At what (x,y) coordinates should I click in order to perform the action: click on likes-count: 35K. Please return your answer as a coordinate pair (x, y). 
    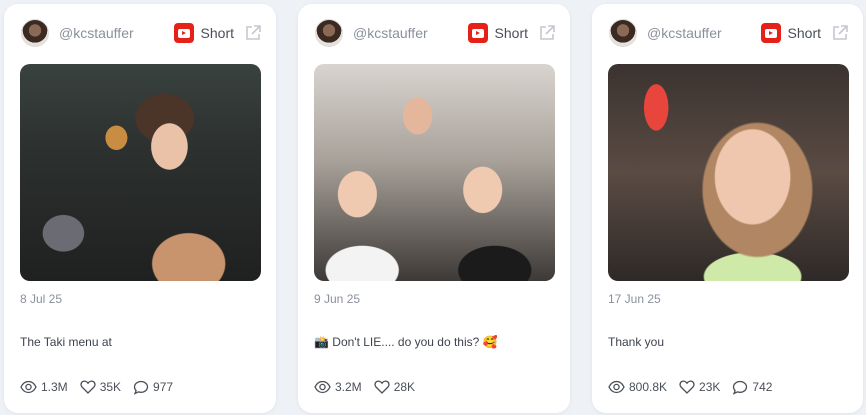
    Looking at the image, I should click on (110, 387).